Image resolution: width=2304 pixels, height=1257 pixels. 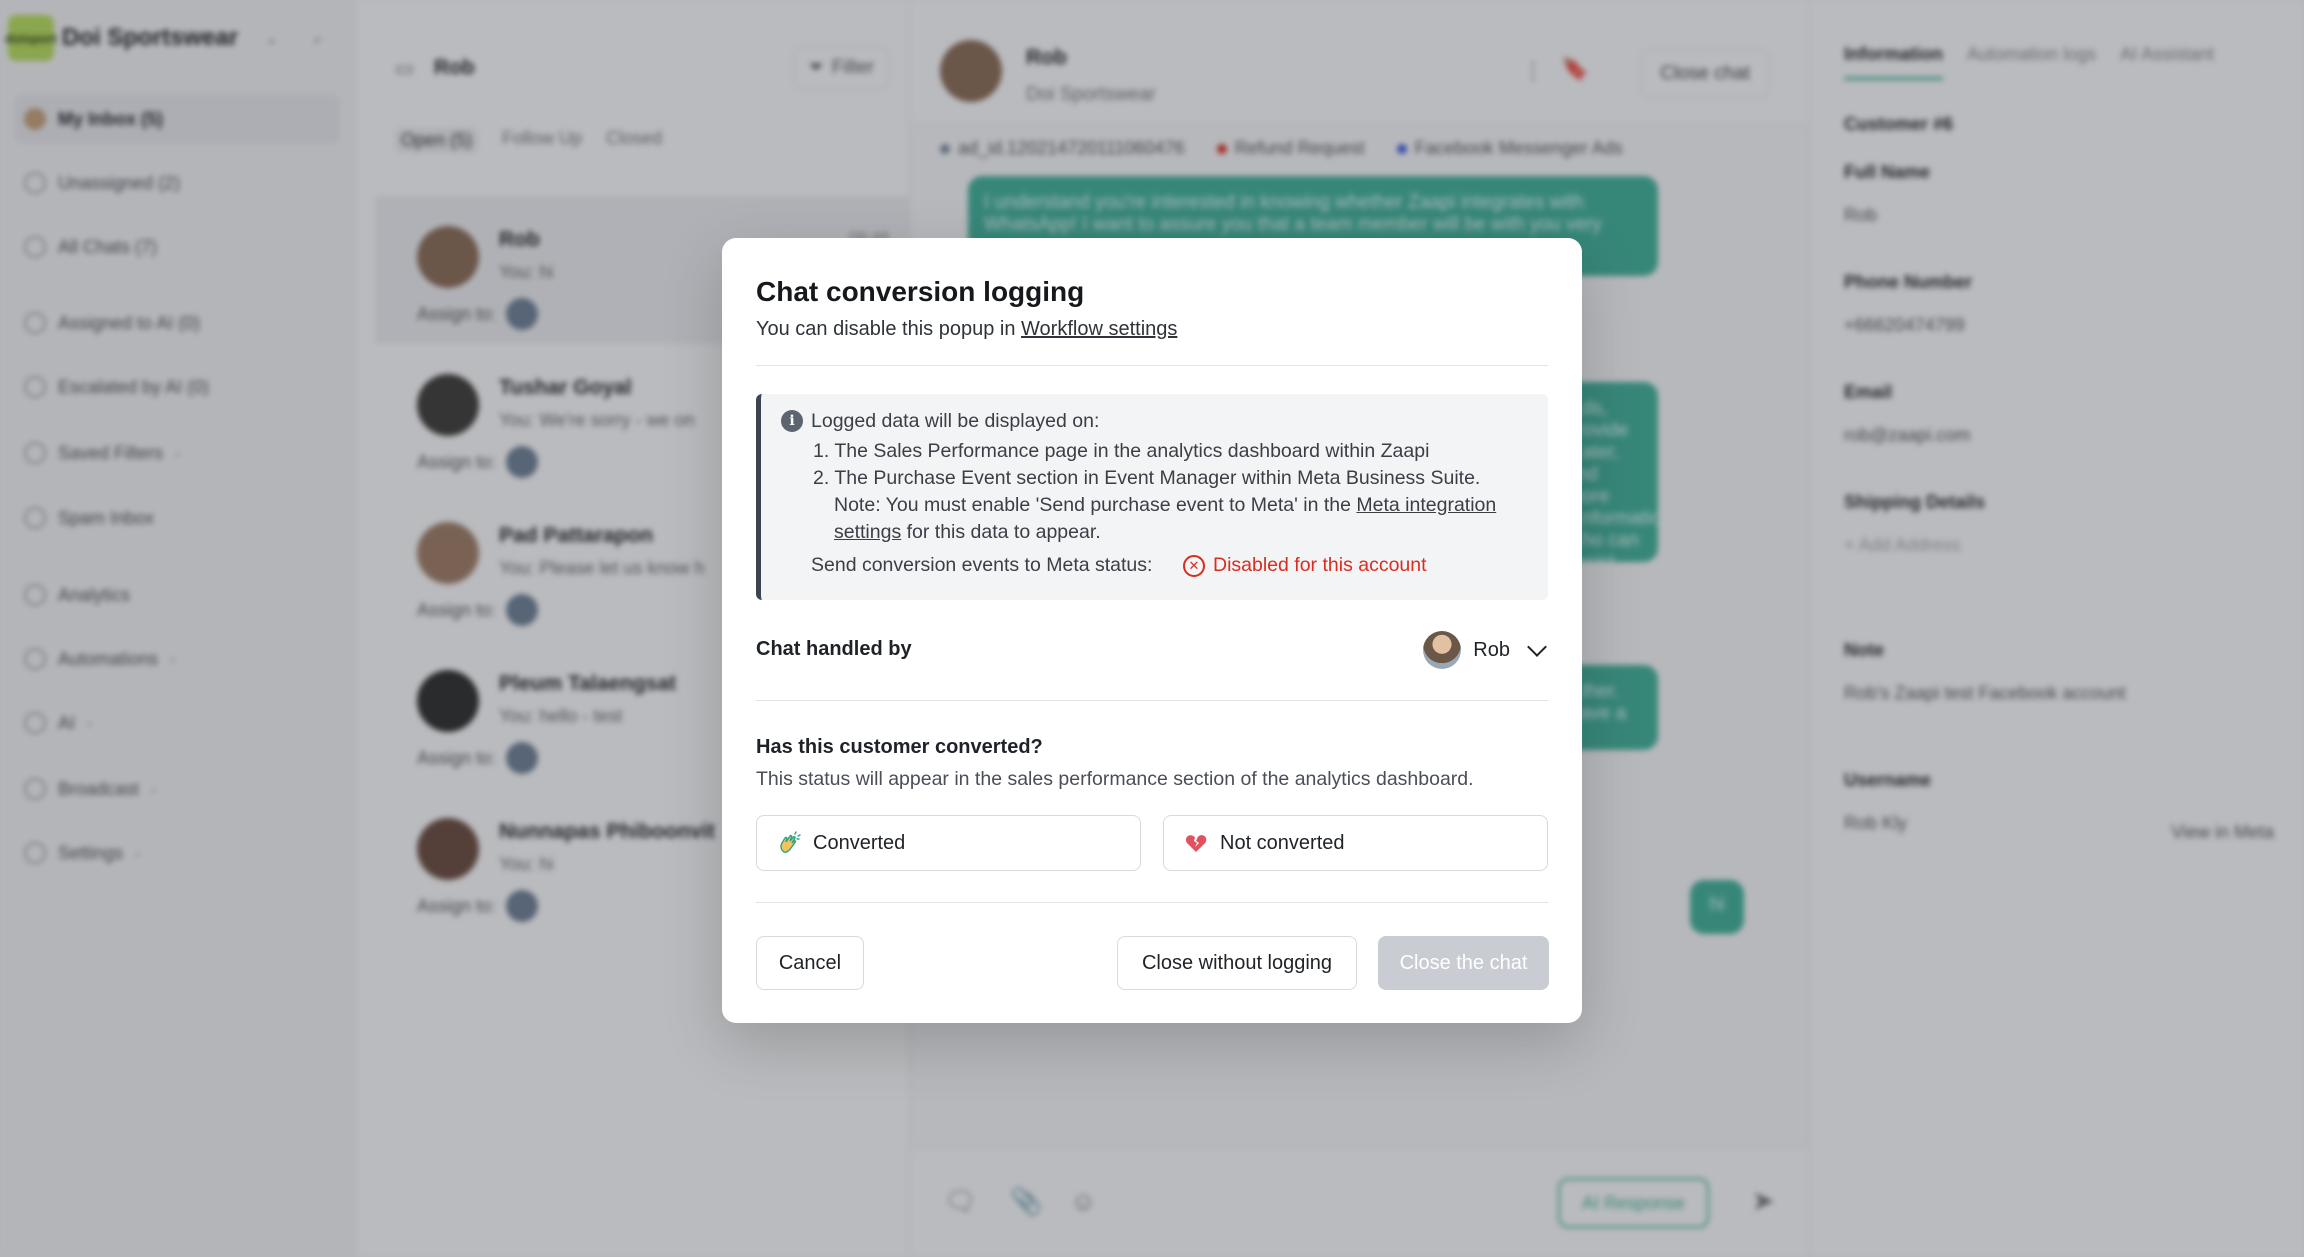 What do you see at coordinates (1426, 505) in the screenshot?
I see `meta-integration-settings-link: Meta integration` at bounding box center [1426, 505].